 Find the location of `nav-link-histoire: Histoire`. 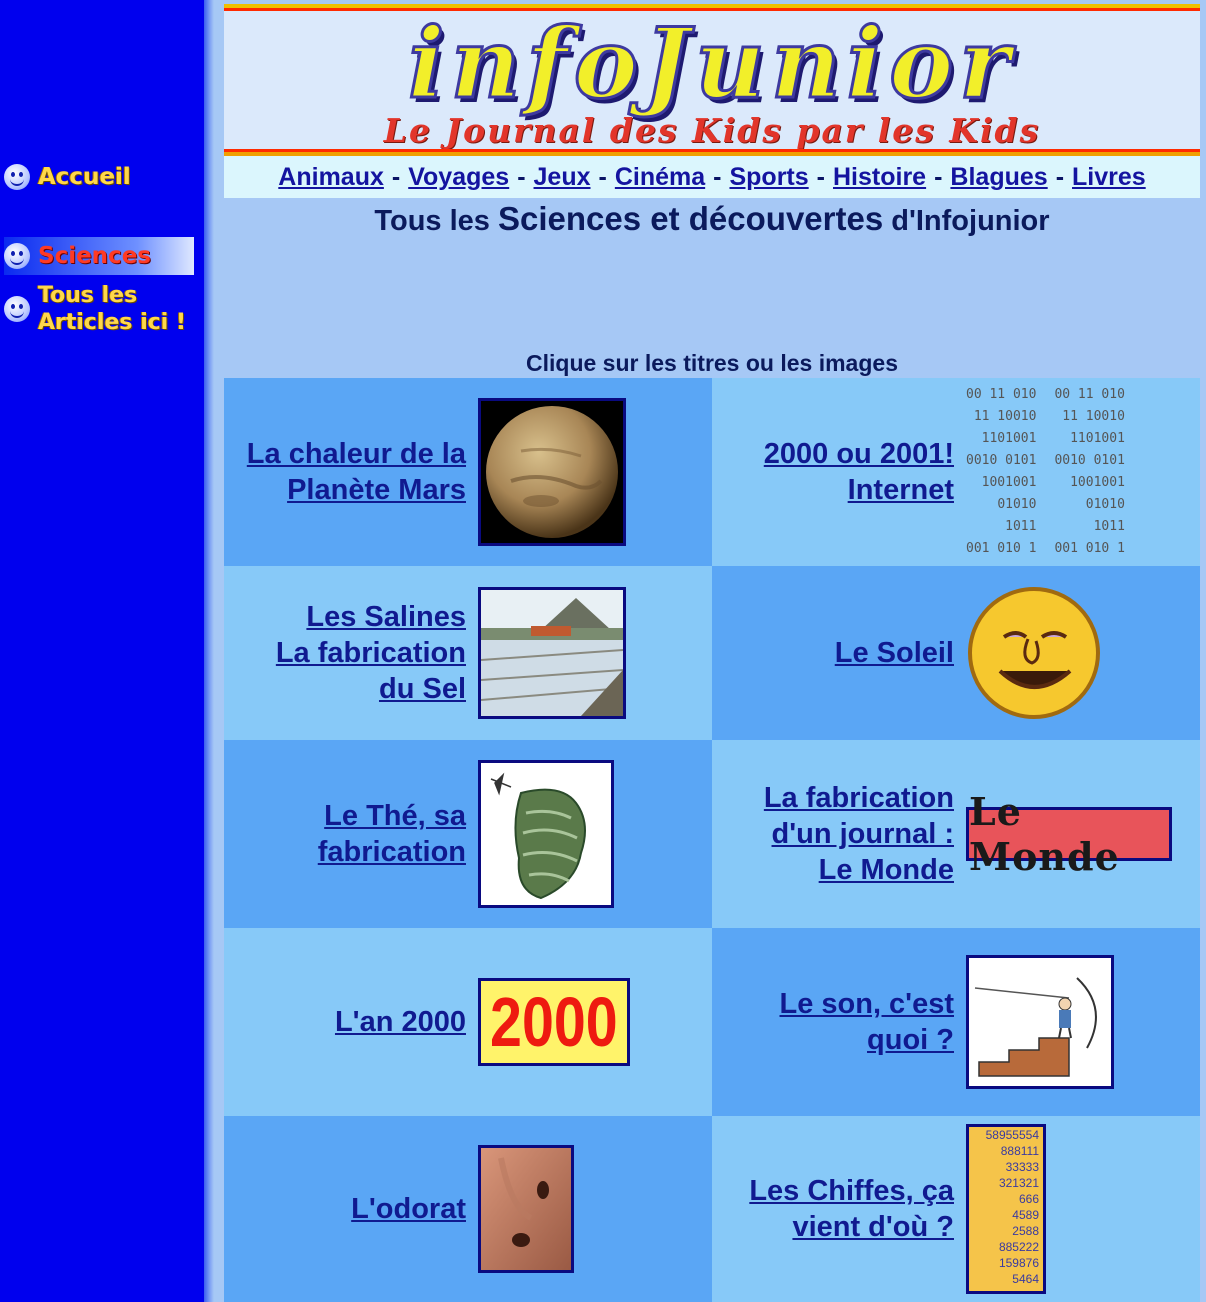

nav-link-histoire: Histoire is located at coordinates (879, 177).